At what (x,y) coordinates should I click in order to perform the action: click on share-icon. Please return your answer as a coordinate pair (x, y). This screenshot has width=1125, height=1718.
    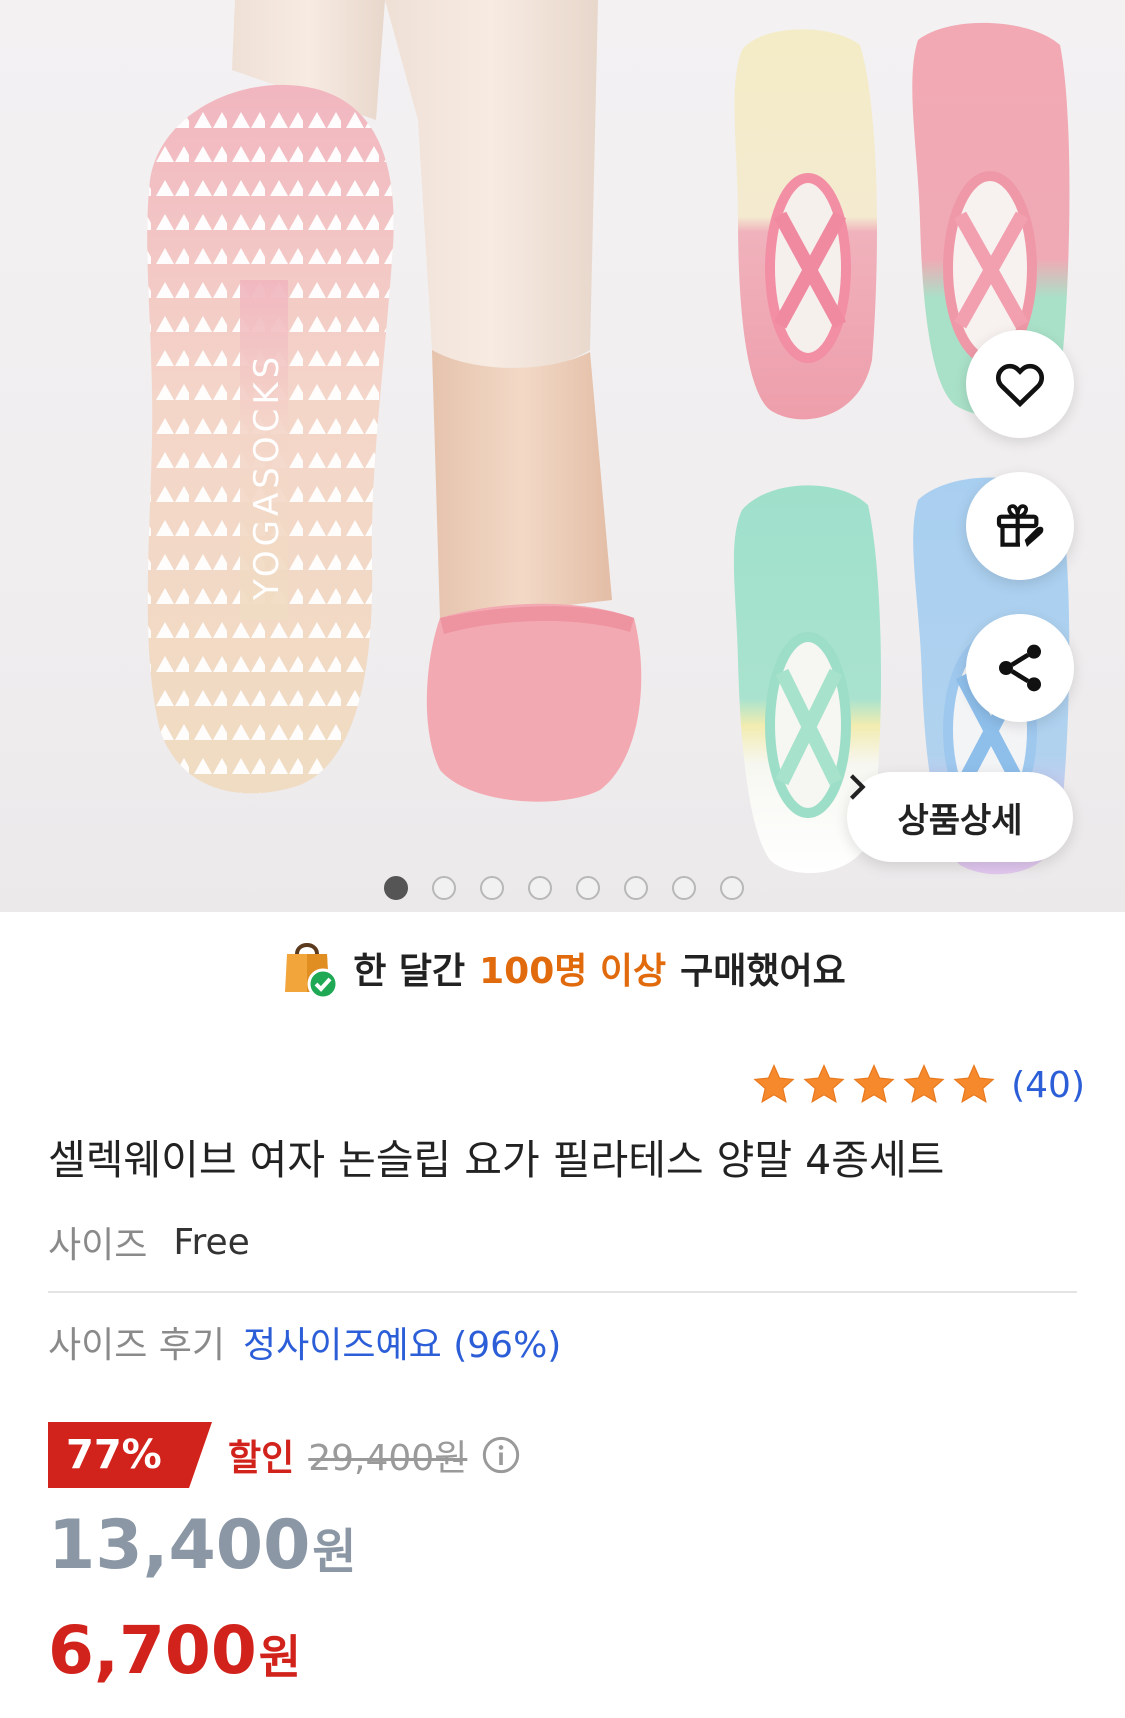
    Looking at the image, I should click on (1020, 668).